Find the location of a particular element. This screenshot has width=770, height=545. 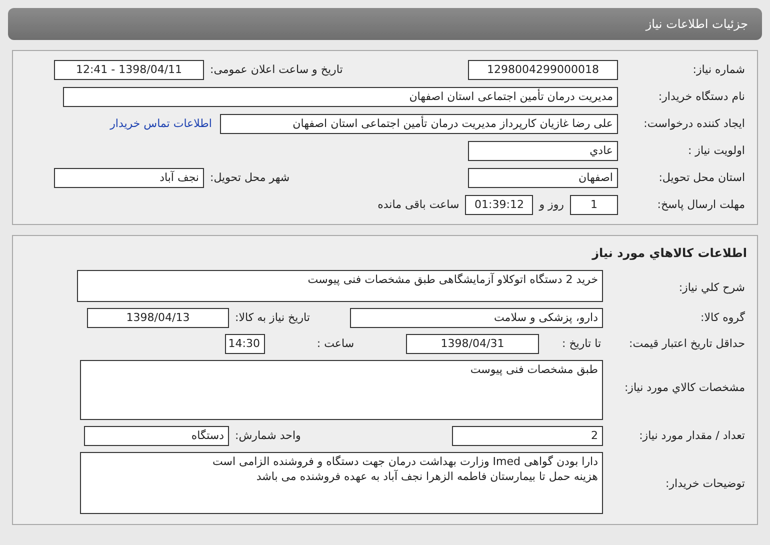

field-label: واحد شمارش: is located at coordinates (268, 436).